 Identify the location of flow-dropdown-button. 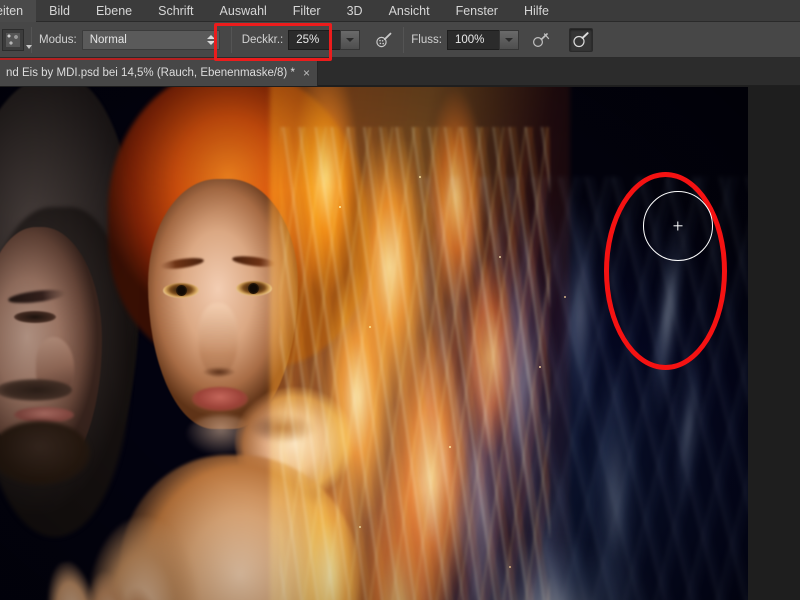
(508, 39).